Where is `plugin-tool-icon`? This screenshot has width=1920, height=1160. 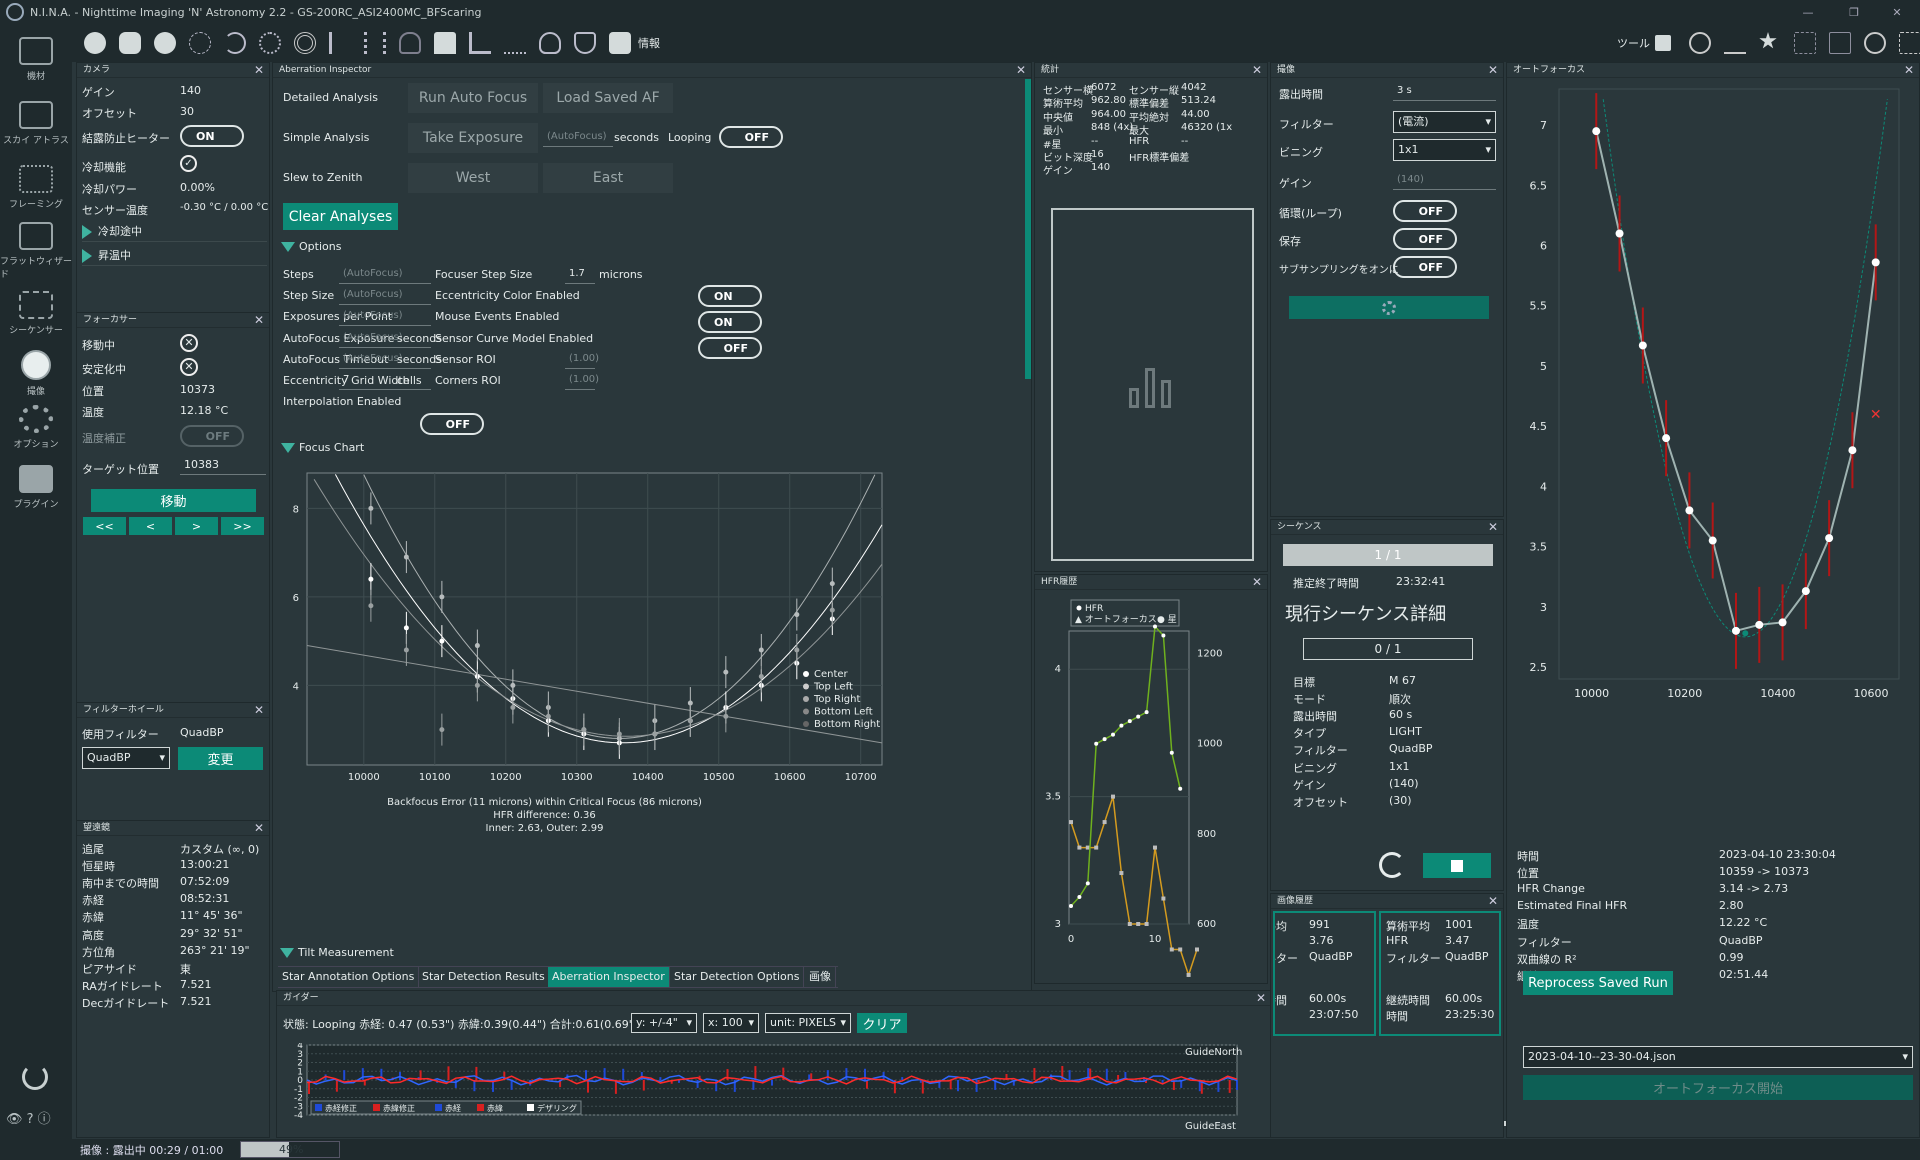 plugin-tool-icon is located at coordinates (620, 43).